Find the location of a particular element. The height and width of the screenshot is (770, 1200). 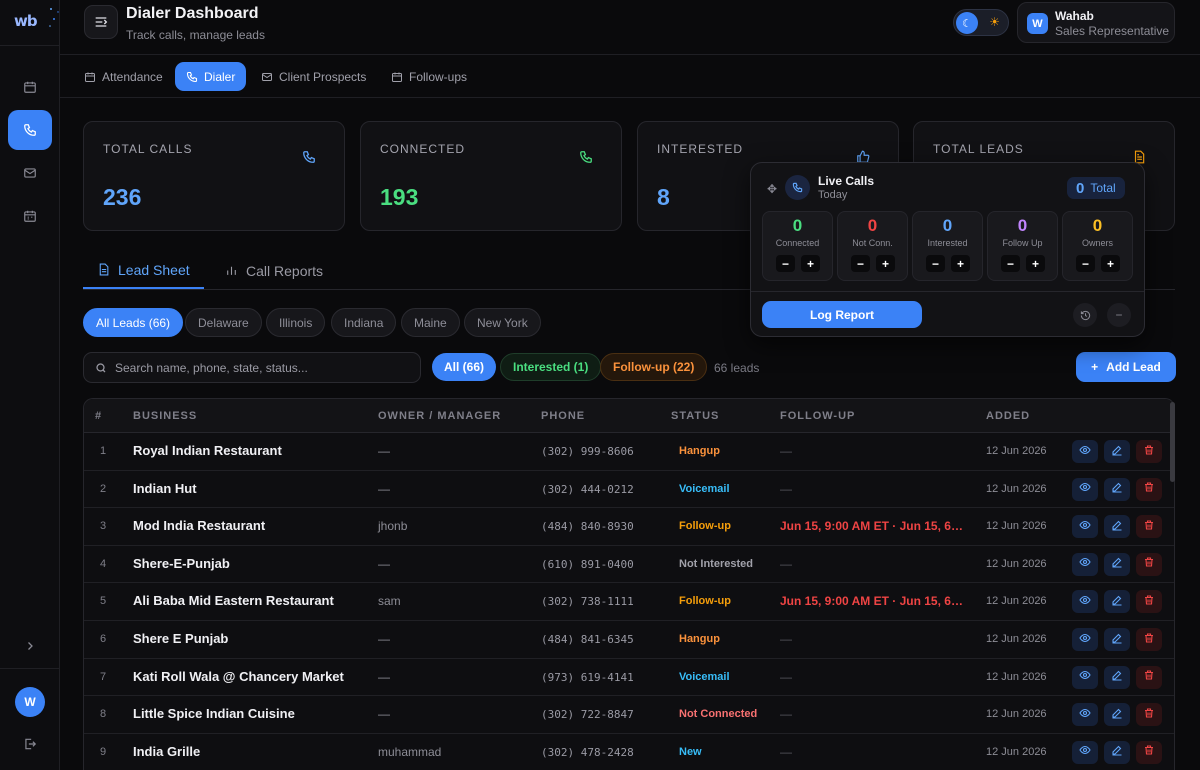

status-filter-followup: Follow-up (22) is located at coordinates (654, 367).